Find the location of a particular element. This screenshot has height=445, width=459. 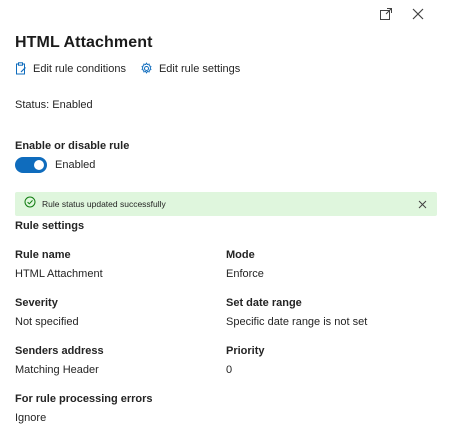

mode-label: Mode is located at coordinates (240, 255).